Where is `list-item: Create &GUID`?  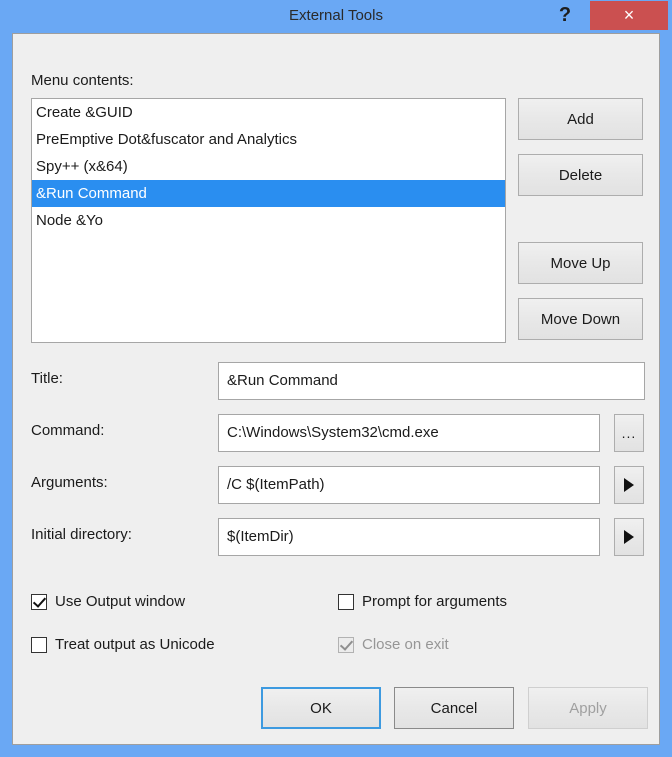
list-item: Create &GUID is located at coordinates (268, 112).